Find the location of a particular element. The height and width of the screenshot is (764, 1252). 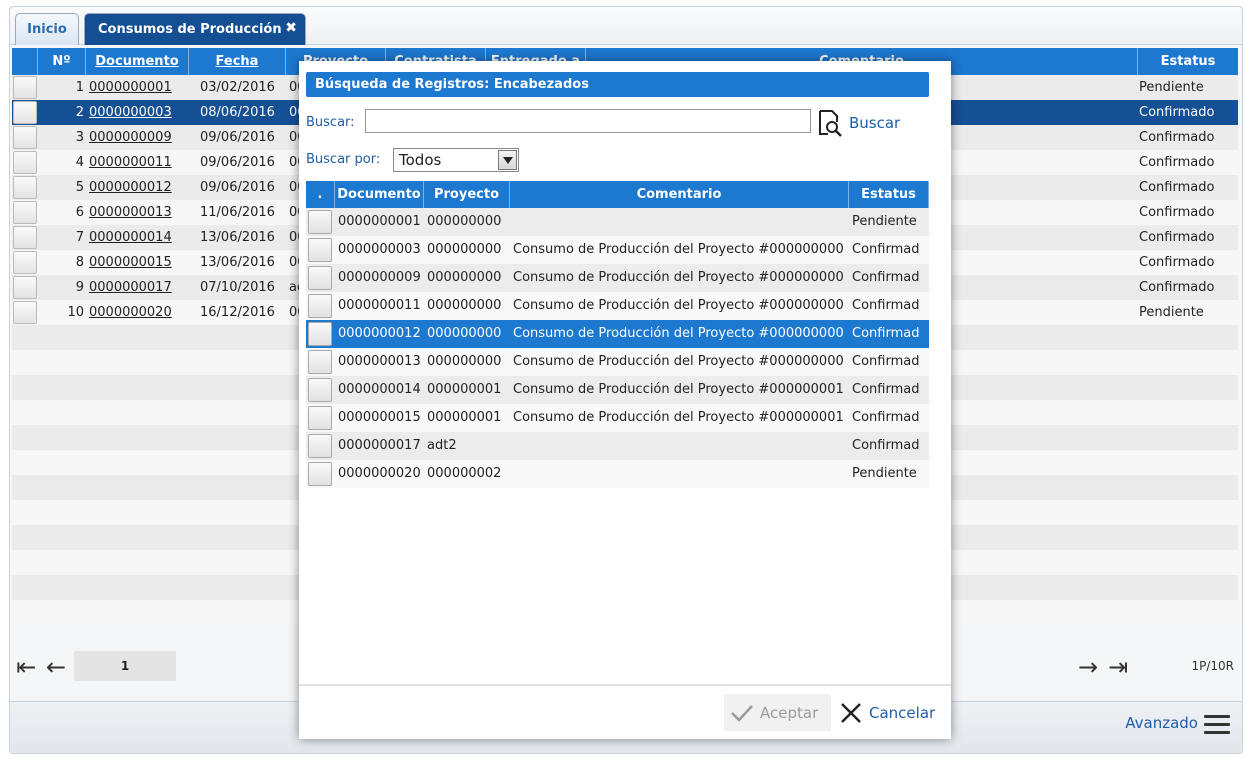

tab-inicio: Inicio is located at coordinates (47, 29).